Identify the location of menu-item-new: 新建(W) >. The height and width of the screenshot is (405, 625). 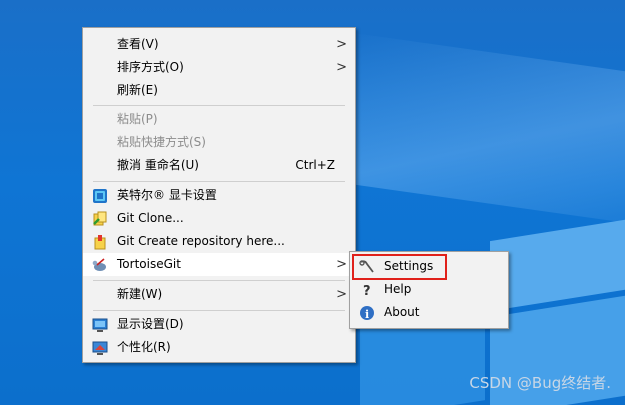
(219, 294).